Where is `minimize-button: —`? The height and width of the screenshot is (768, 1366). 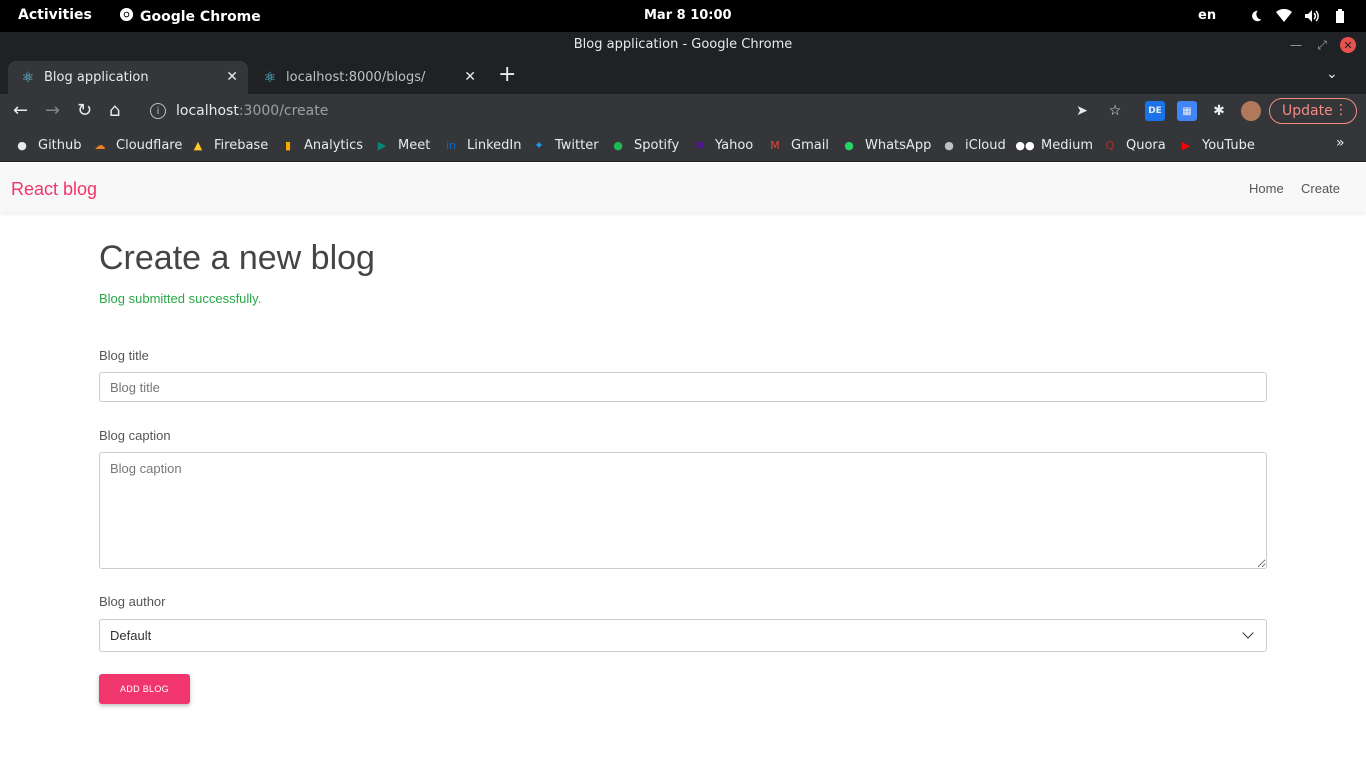
minimize-button: — is located at coordinates (1296, 45).